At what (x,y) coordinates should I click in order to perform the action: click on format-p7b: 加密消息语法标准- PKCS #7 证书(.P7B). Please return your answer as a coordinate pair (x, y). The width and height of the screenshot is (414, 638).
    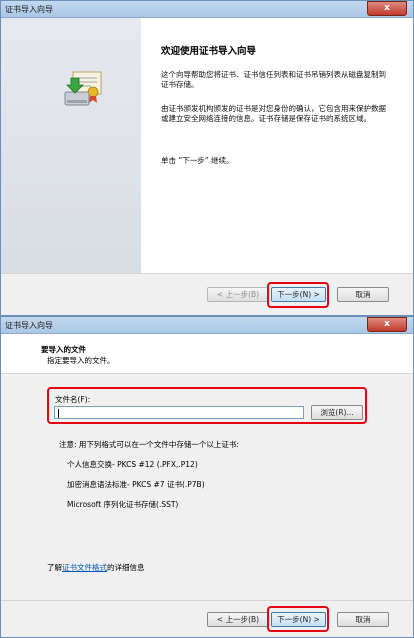
    Looking at the image, I should click on (136, 484).